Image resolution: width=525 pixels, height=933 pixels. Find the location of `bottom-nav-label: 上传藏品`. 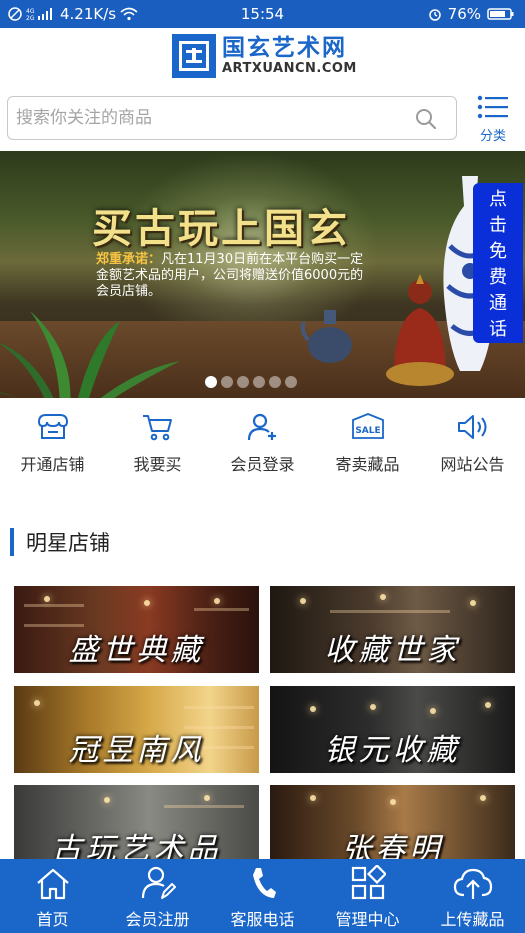

bottom-nav-label: 上传藏品 is located at coordinates (472, 919).